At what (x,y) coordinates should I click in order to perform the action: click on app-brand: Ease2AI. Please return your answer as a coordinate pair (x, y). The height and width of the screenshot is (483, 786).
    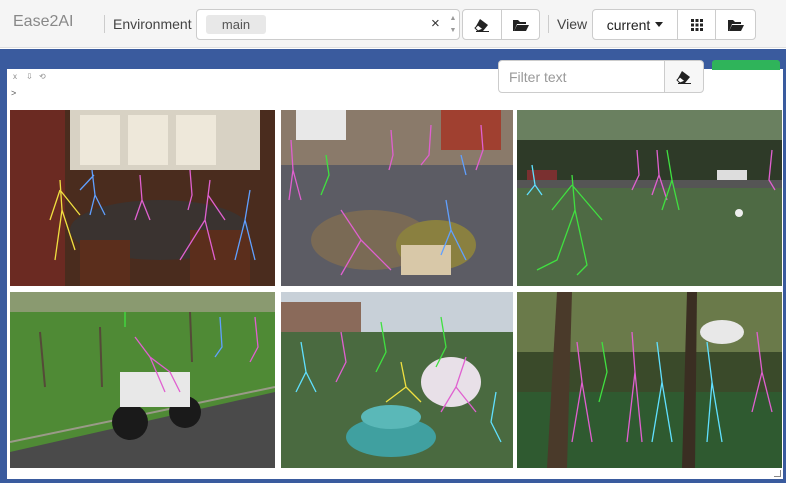
    Looking at the image, I should click on (43, 21).